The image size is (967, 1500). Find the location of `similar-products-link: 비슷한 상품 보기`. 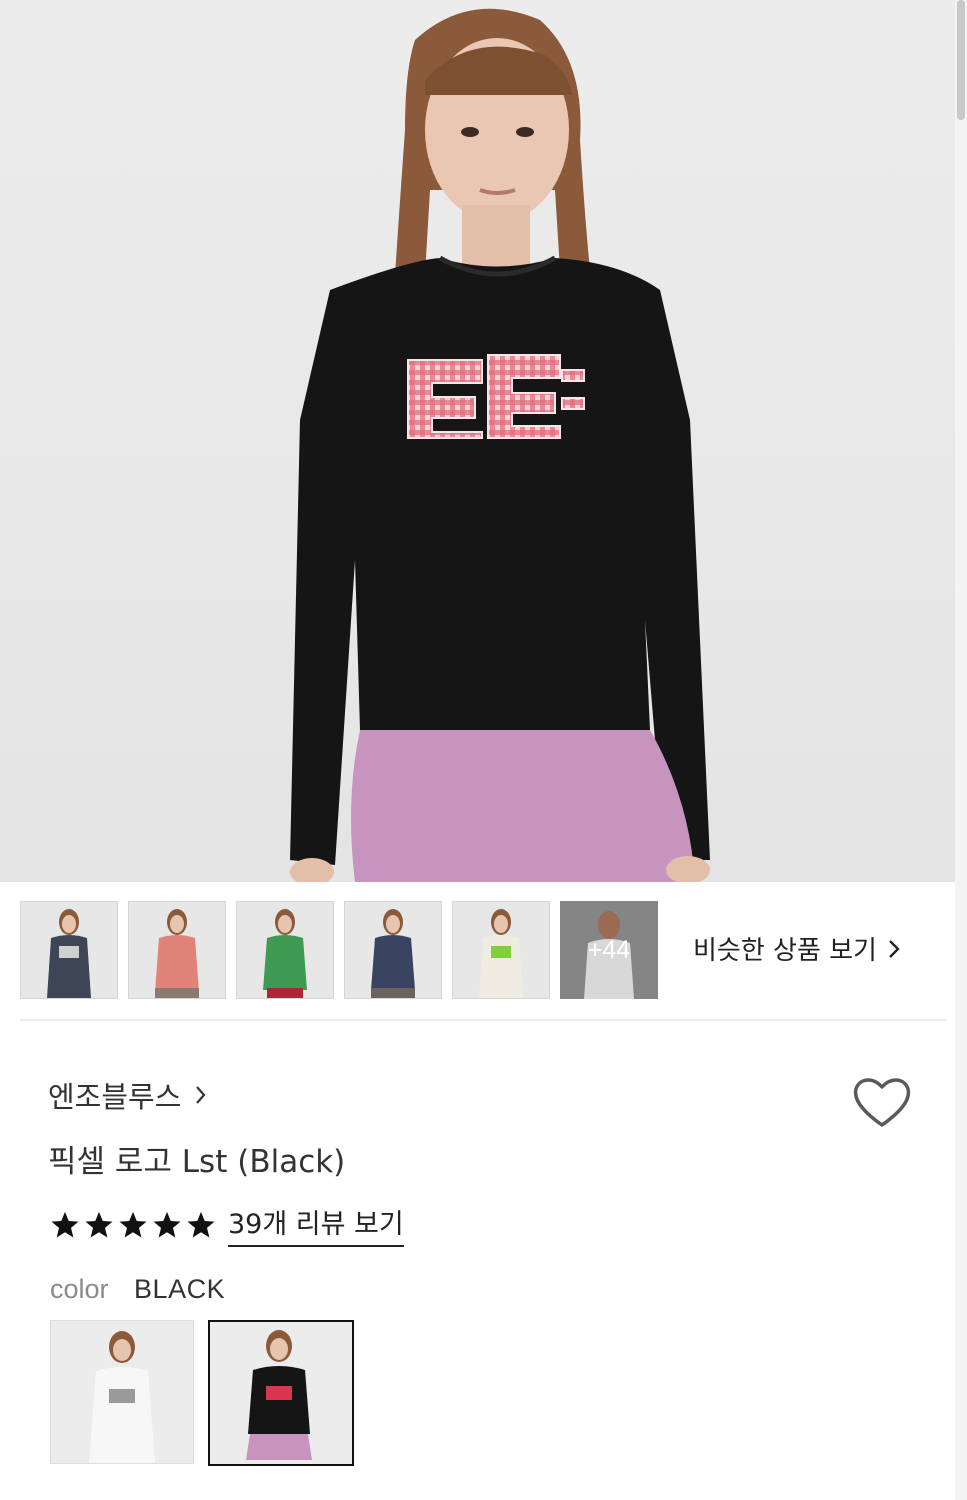

similar-products-link: 비슷한 상품 보기 is located at coordinates (797, 948).